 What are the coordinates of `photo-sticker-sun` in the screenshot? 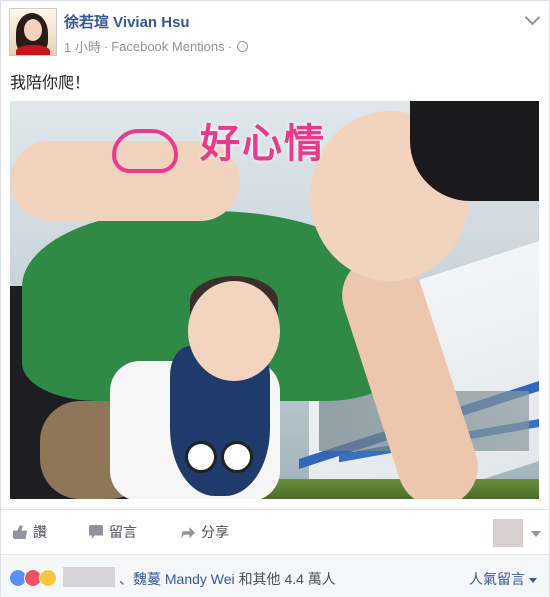 It's located at (145, 151).